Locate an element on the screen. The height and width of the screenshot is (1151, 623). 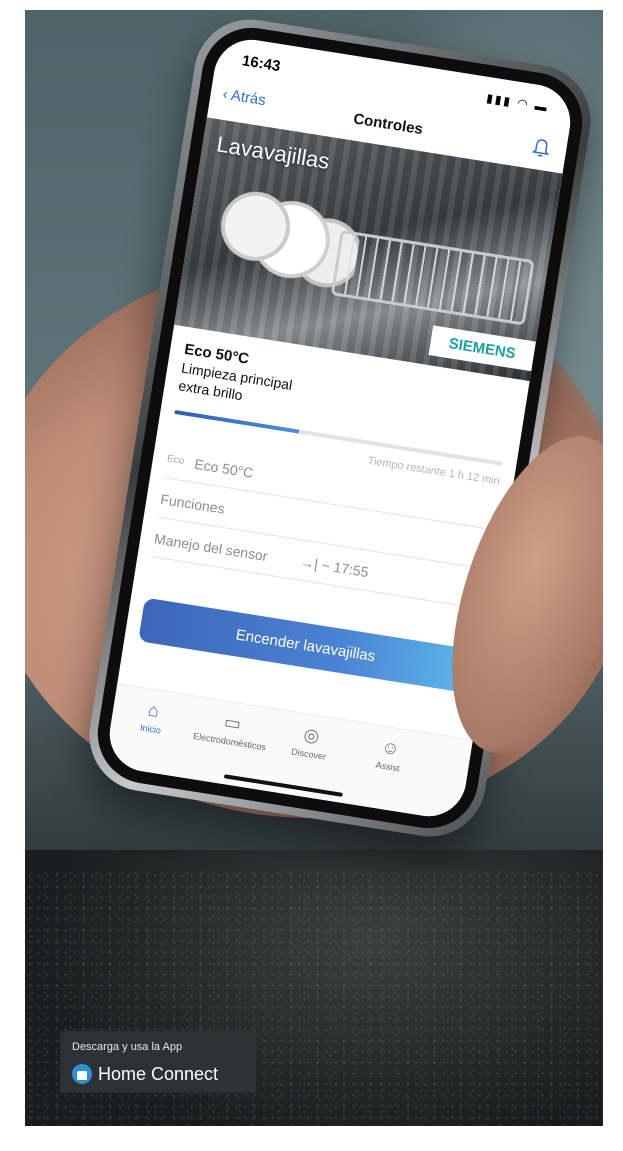
program-row-label: Eco 50°C is located at coordinates (224, 468).